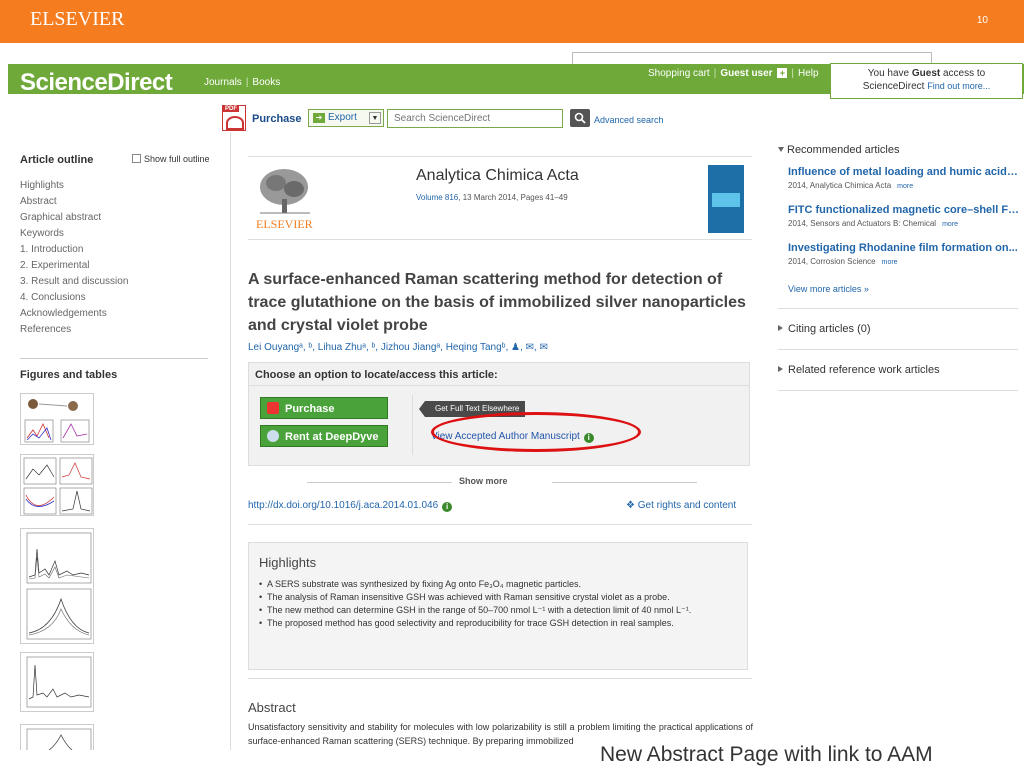 The height and width of the screenshot is (768, 1024). What do you see at coordinates (781, 149) in the screenshot?
I see `collapse-icon` at bounding box center [781, 149].